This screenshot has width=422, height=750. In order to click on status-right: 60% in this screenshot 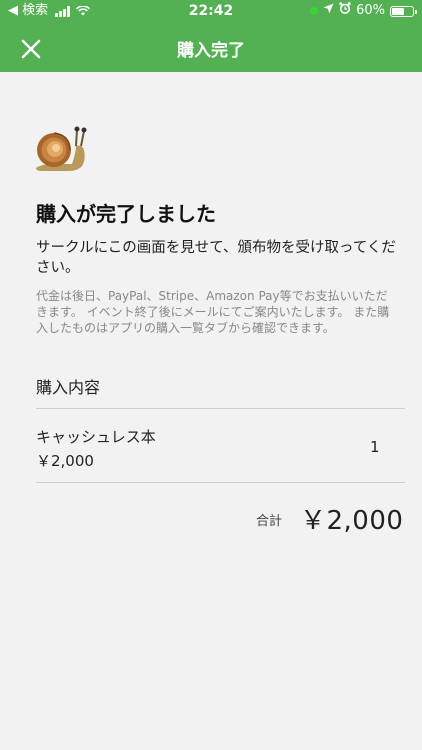, I will do `click(363, 11)`.